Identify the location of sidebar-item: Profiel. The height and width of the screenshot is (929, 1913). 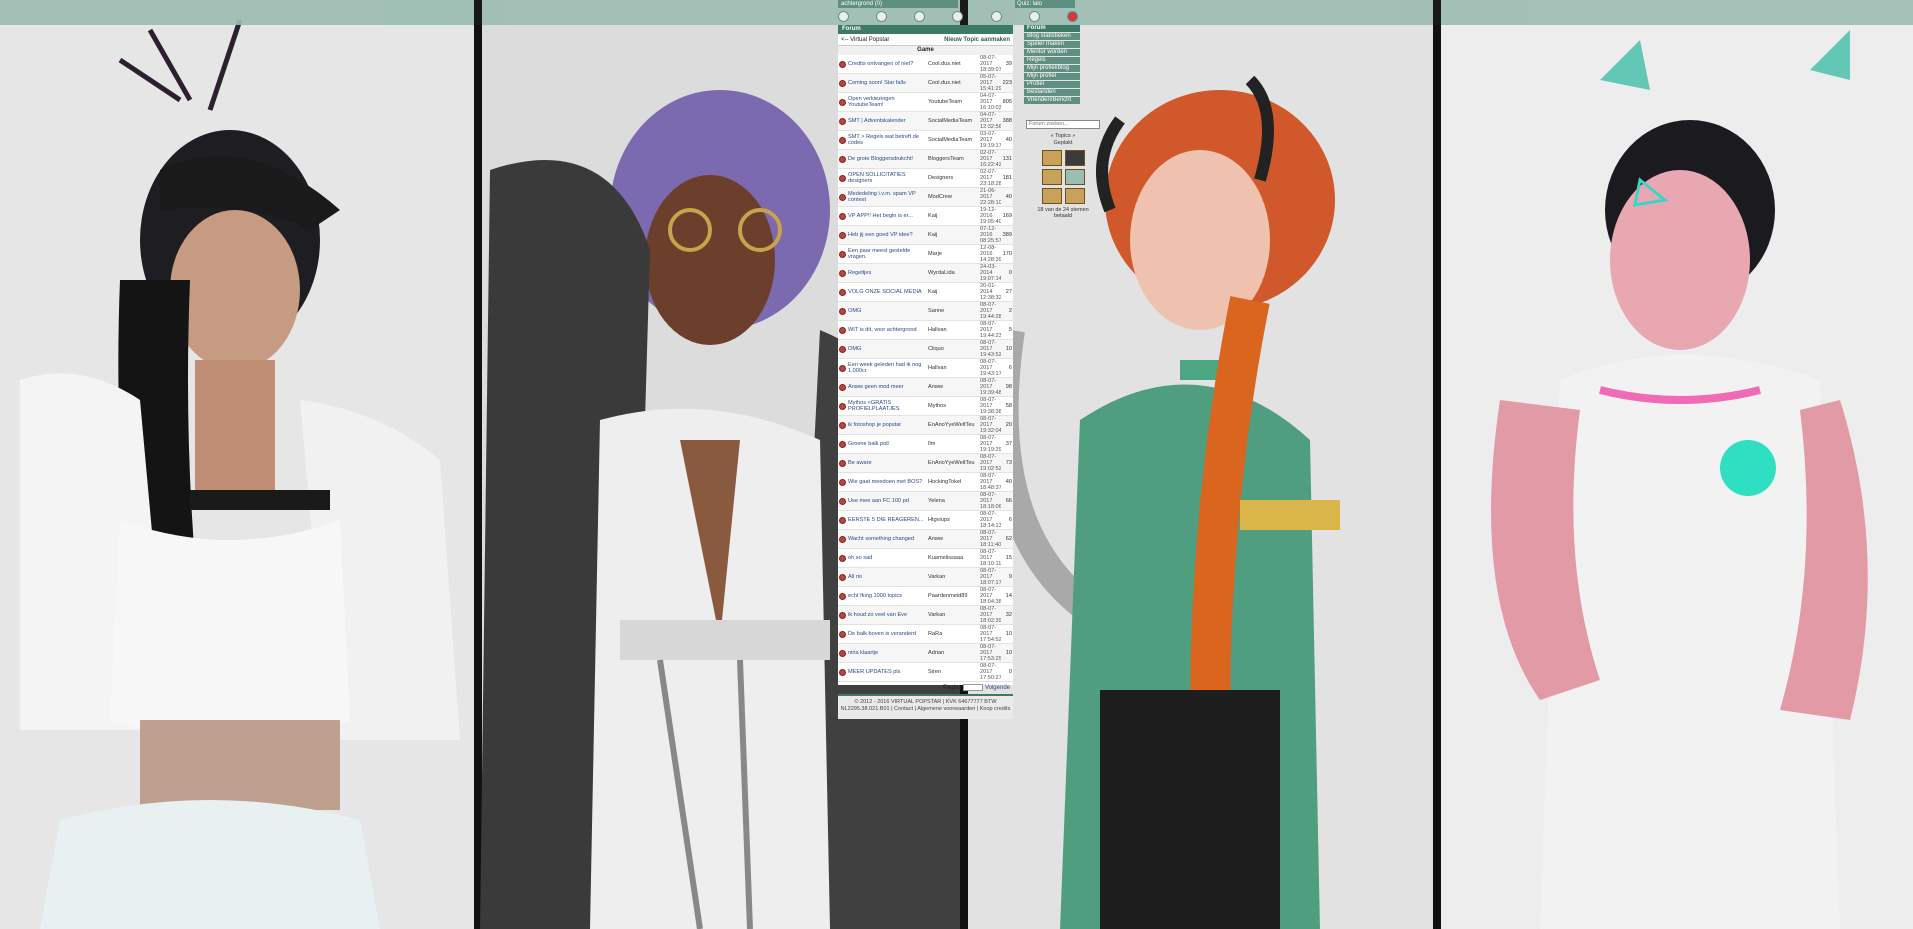
(1052, 84).